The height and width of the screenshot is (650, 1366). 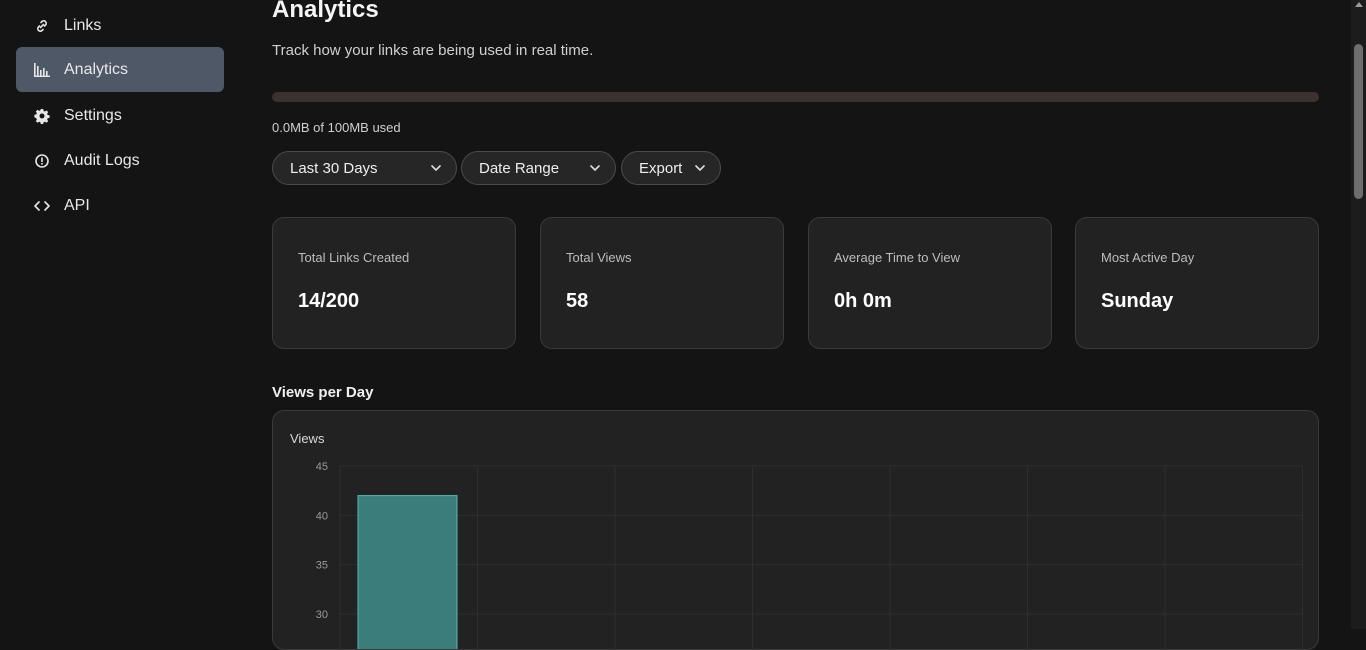 I want to click on chart-bar, so click(x=407, y=572).